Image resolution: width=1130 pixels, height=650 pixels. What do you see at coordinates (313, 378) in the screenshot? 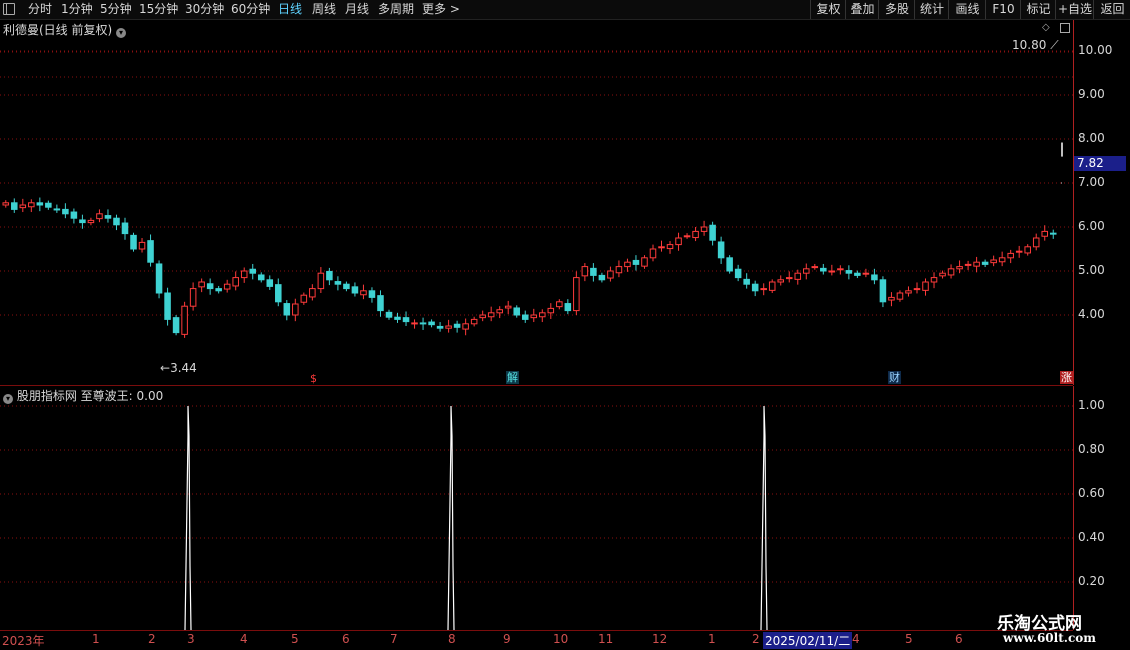
I see `dividend-marker: $` at bounding box center [313, 378].